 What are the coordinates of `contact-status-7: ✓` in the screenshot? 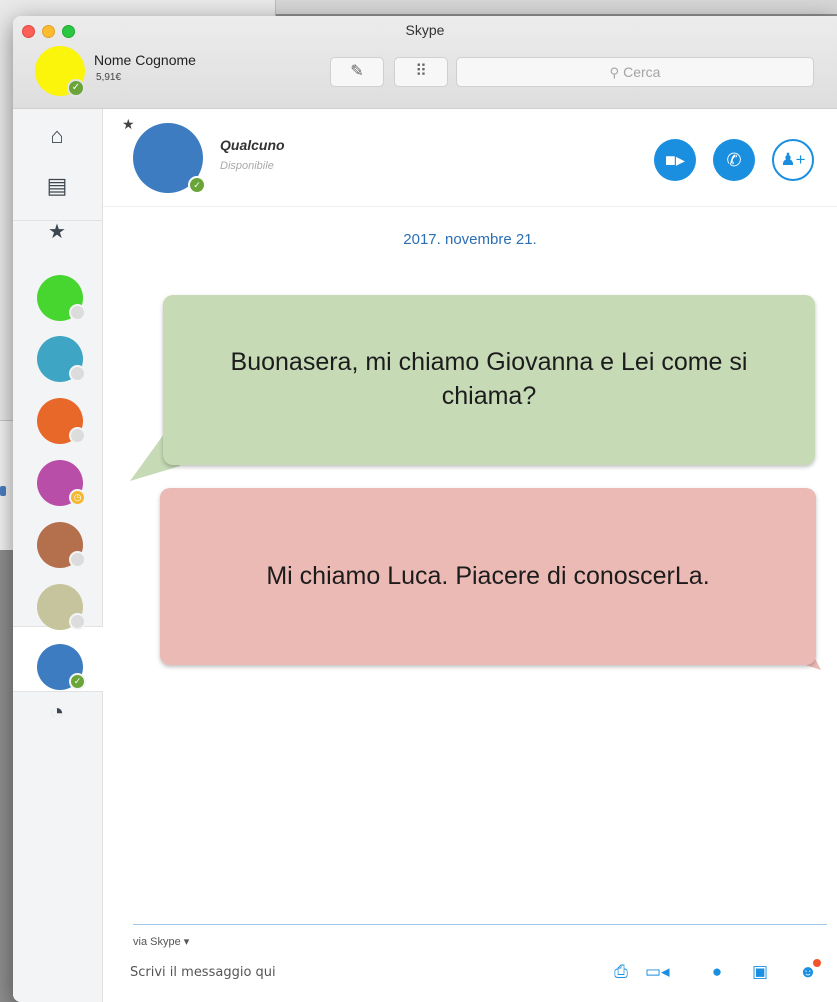 It's located at (77, 681).